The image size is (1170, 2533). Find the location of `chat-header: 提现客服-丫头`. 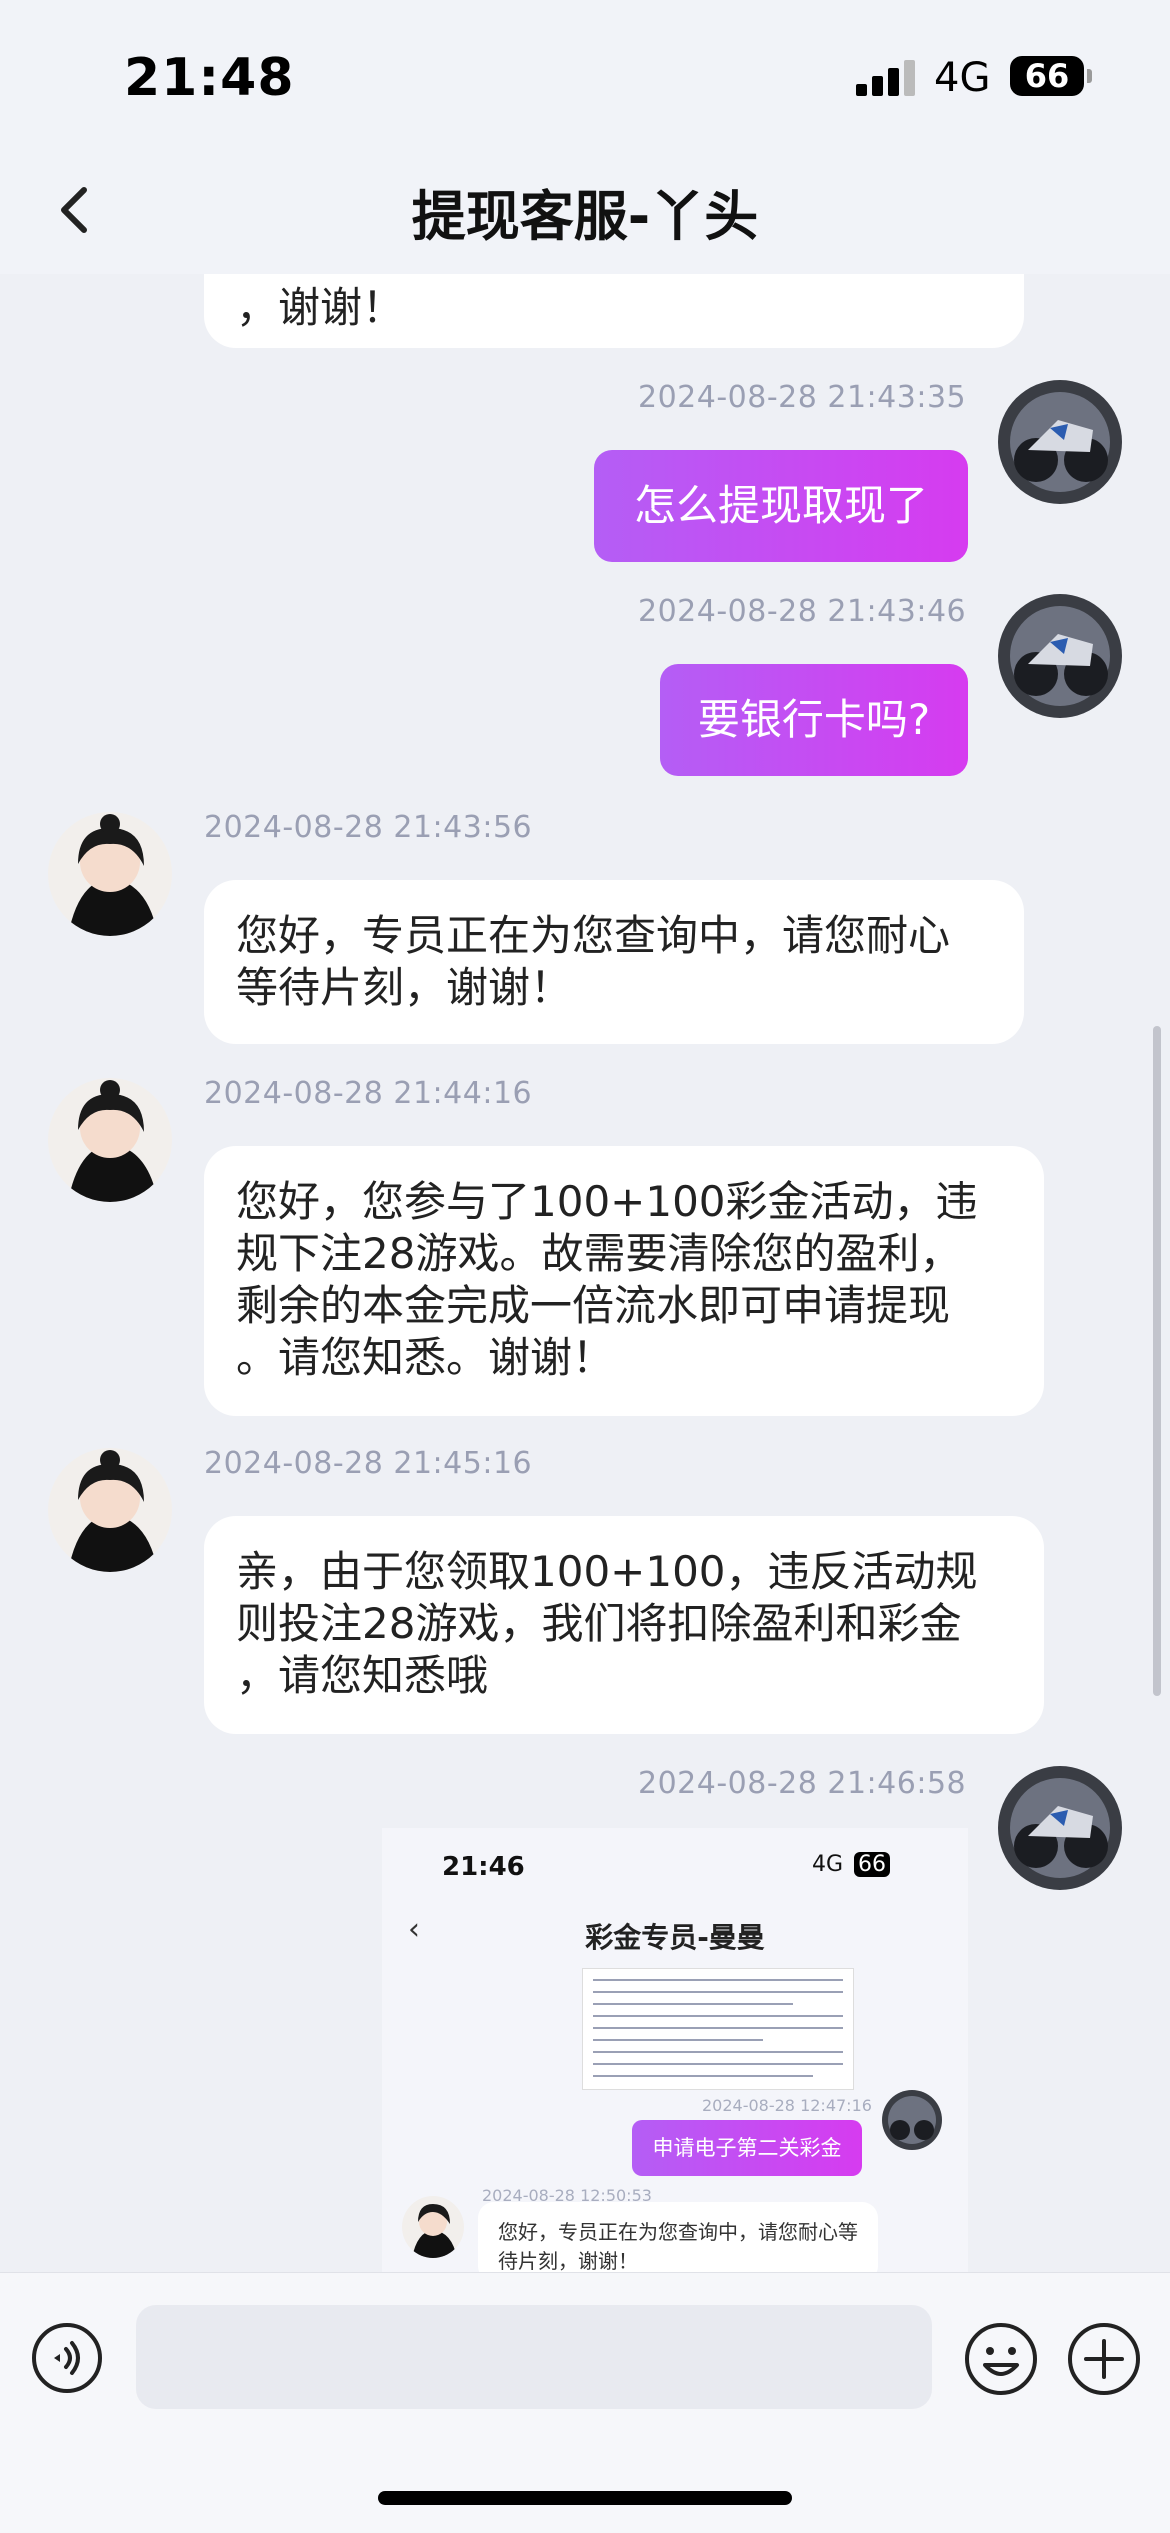

chat-header: 提现客服-丫头 is located at coordinates (585, 212).